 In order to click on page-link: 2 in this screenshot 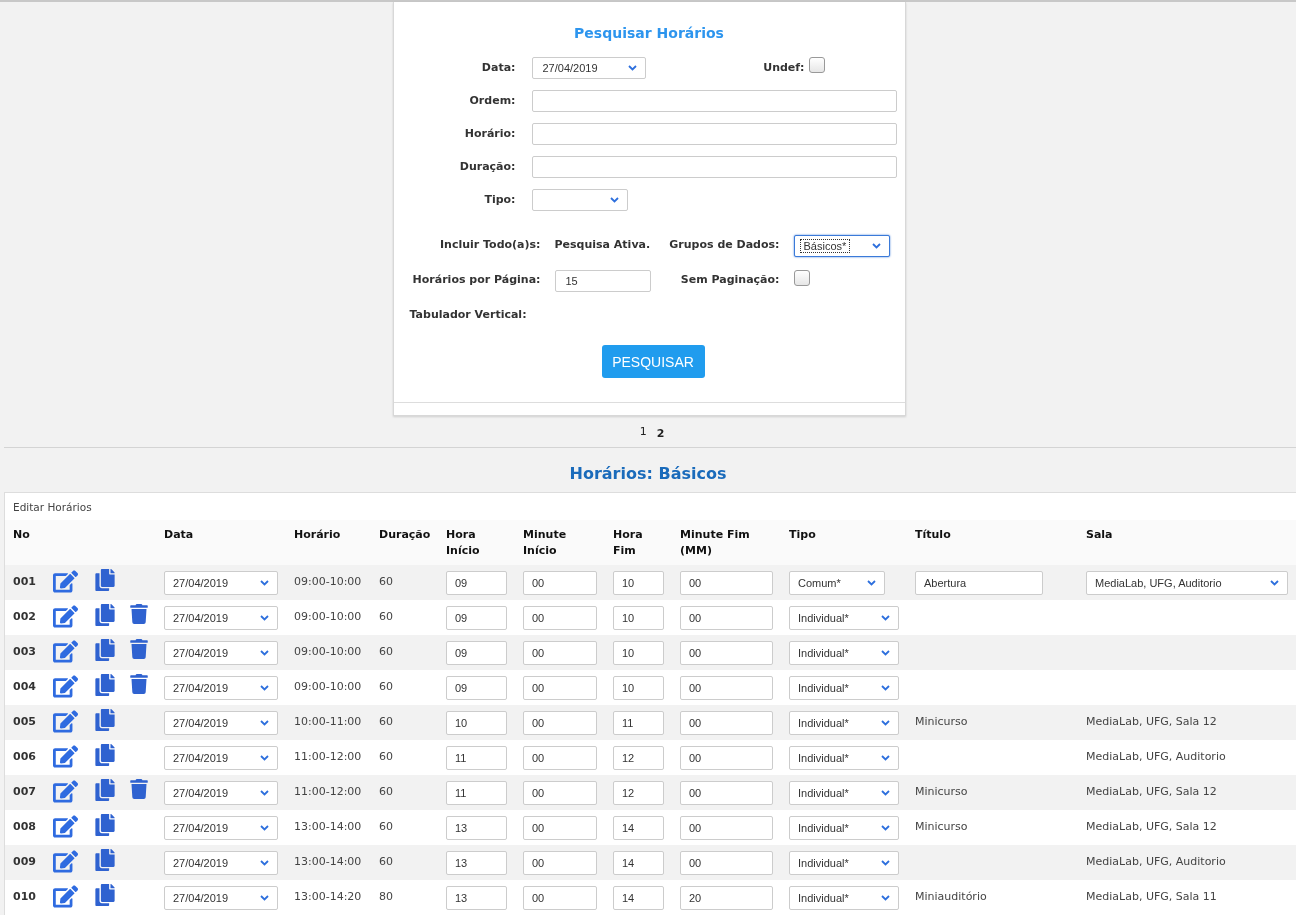, I will do `click(660, 433)`.